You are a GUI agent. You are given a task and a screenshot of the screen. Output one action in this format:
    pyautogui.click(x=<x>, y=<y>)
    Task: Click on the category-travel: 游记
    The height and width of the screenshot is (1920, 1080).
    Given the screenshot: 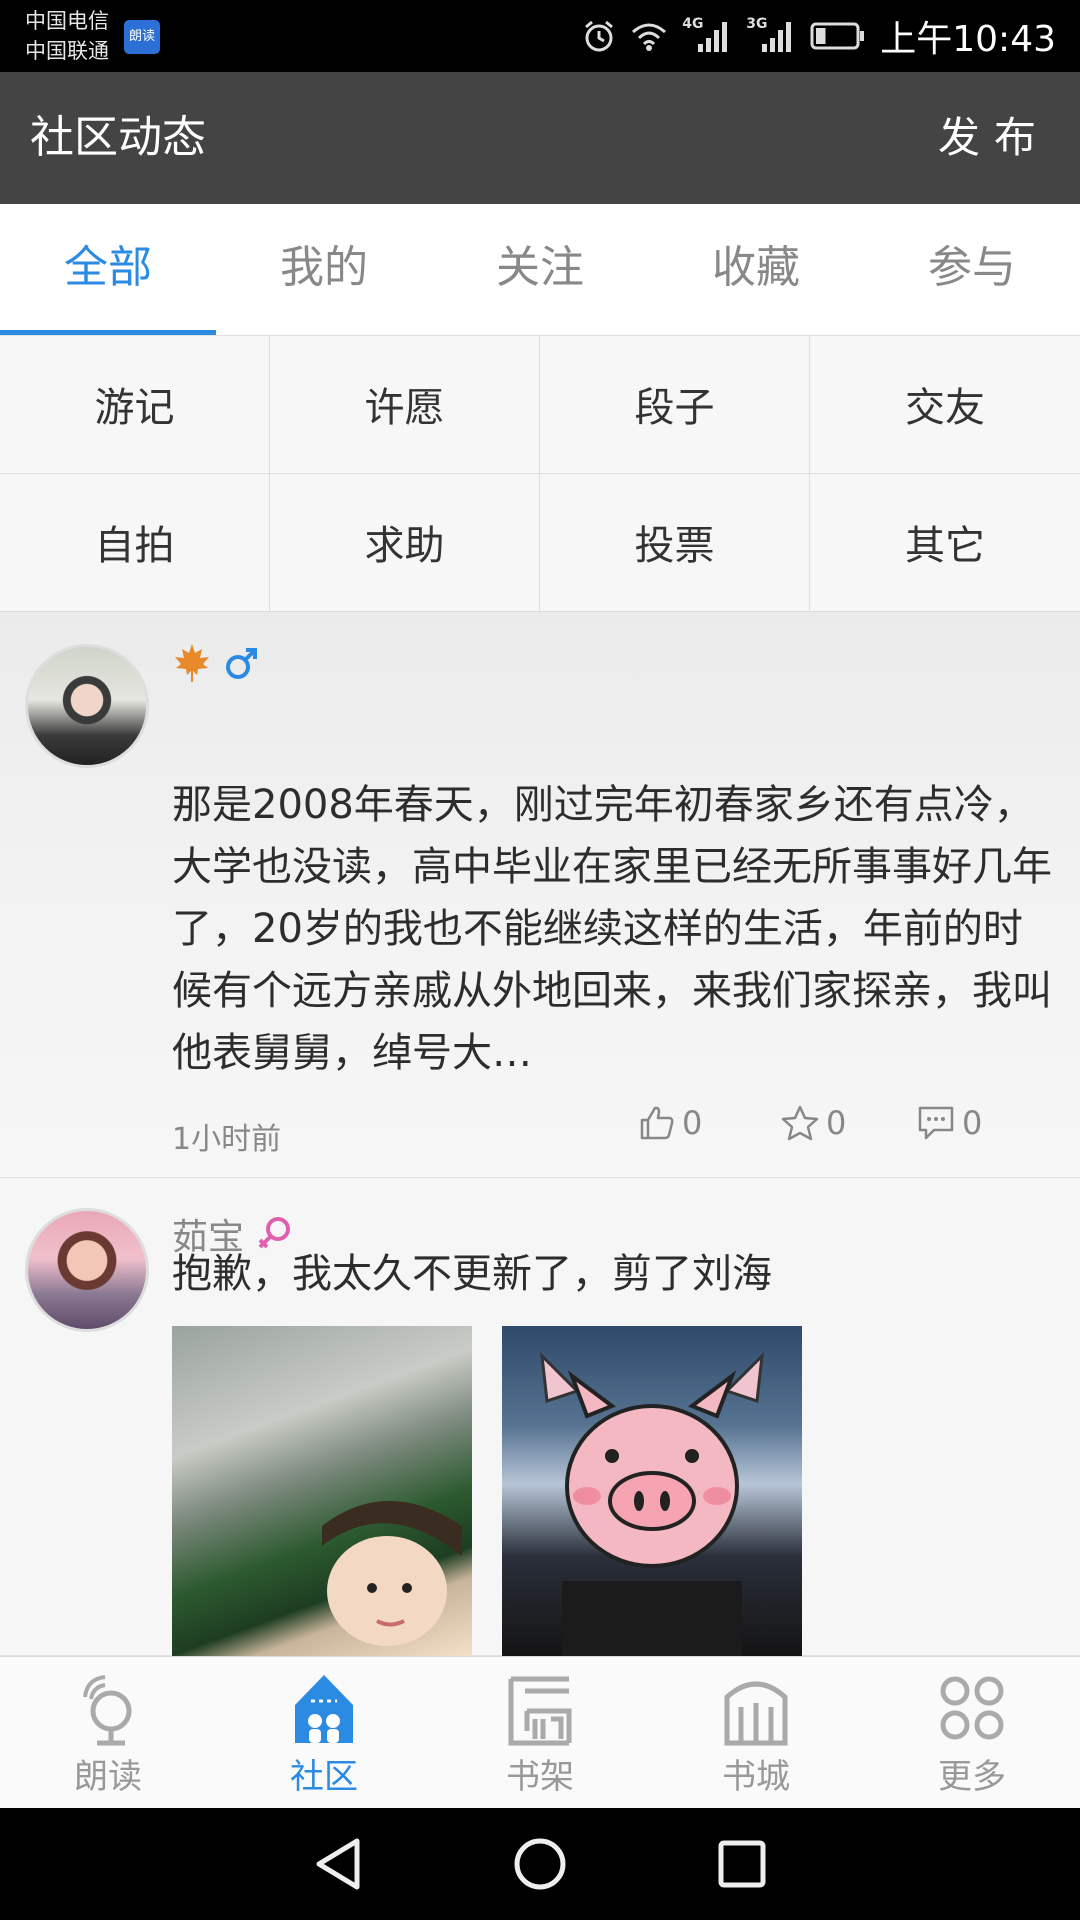 What is the action you would take?
    pyautogui.click(x=135, y=405)
    